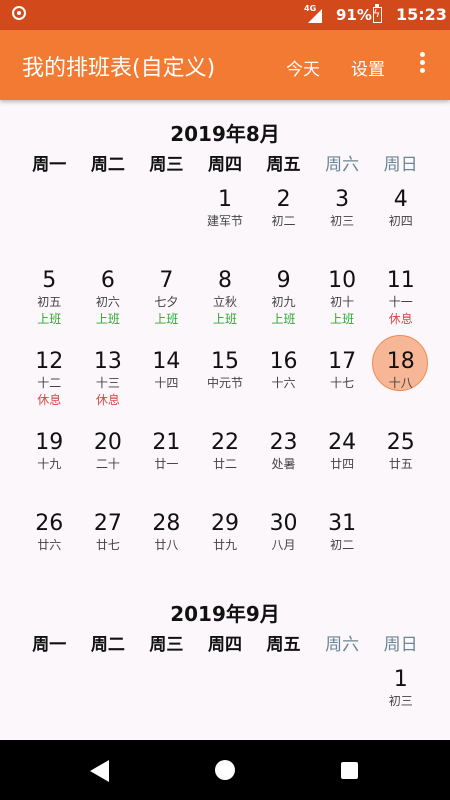  What do you see at coordinates (400, 442) in the screenshot?
I see `day-number: 25` at bounding box center [400, 442].